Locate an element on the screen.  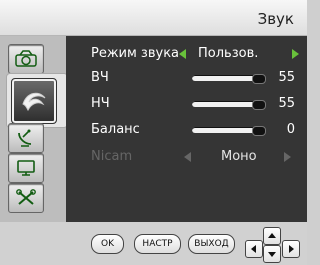
monitor-icon is located at coordinates (26, 168).